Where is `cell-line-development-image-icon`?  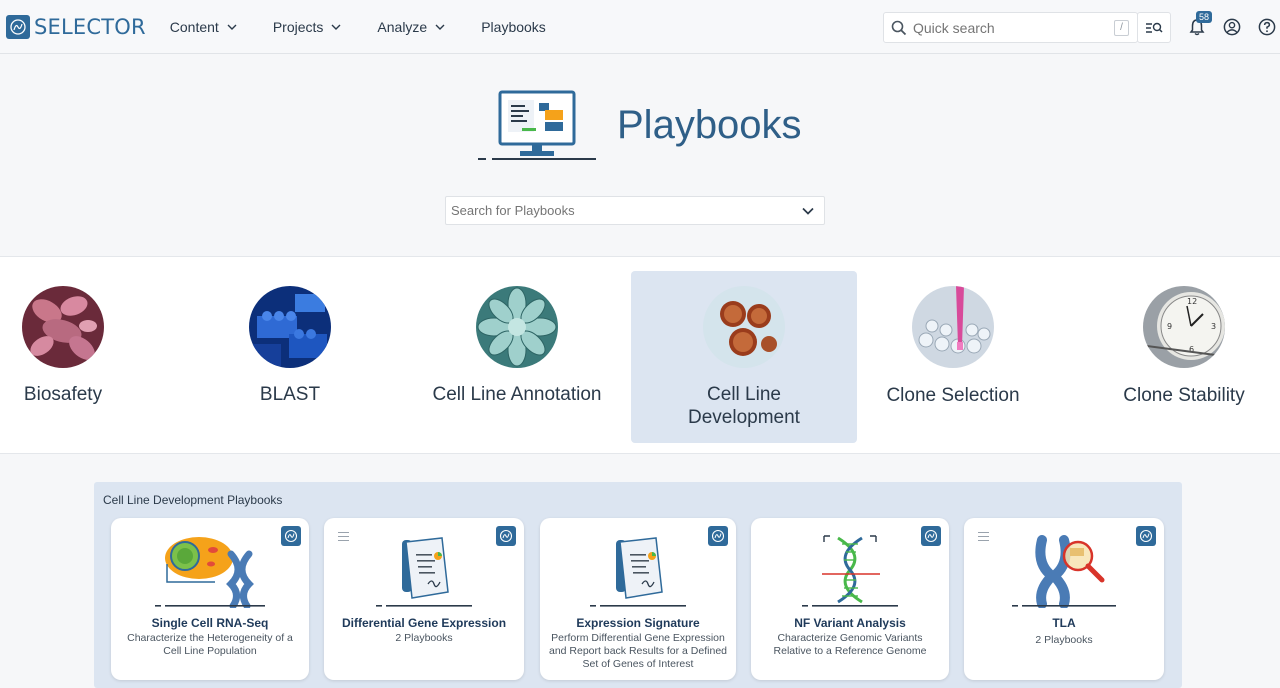
cell-line-development-image-icon is located at coordinates (744, 327).